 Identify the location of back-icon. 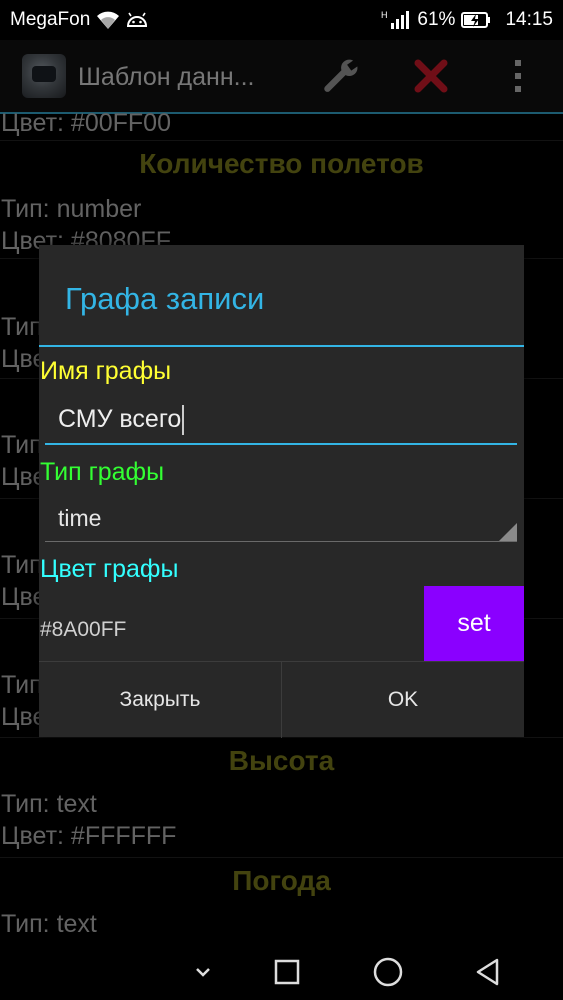
(488, 972).